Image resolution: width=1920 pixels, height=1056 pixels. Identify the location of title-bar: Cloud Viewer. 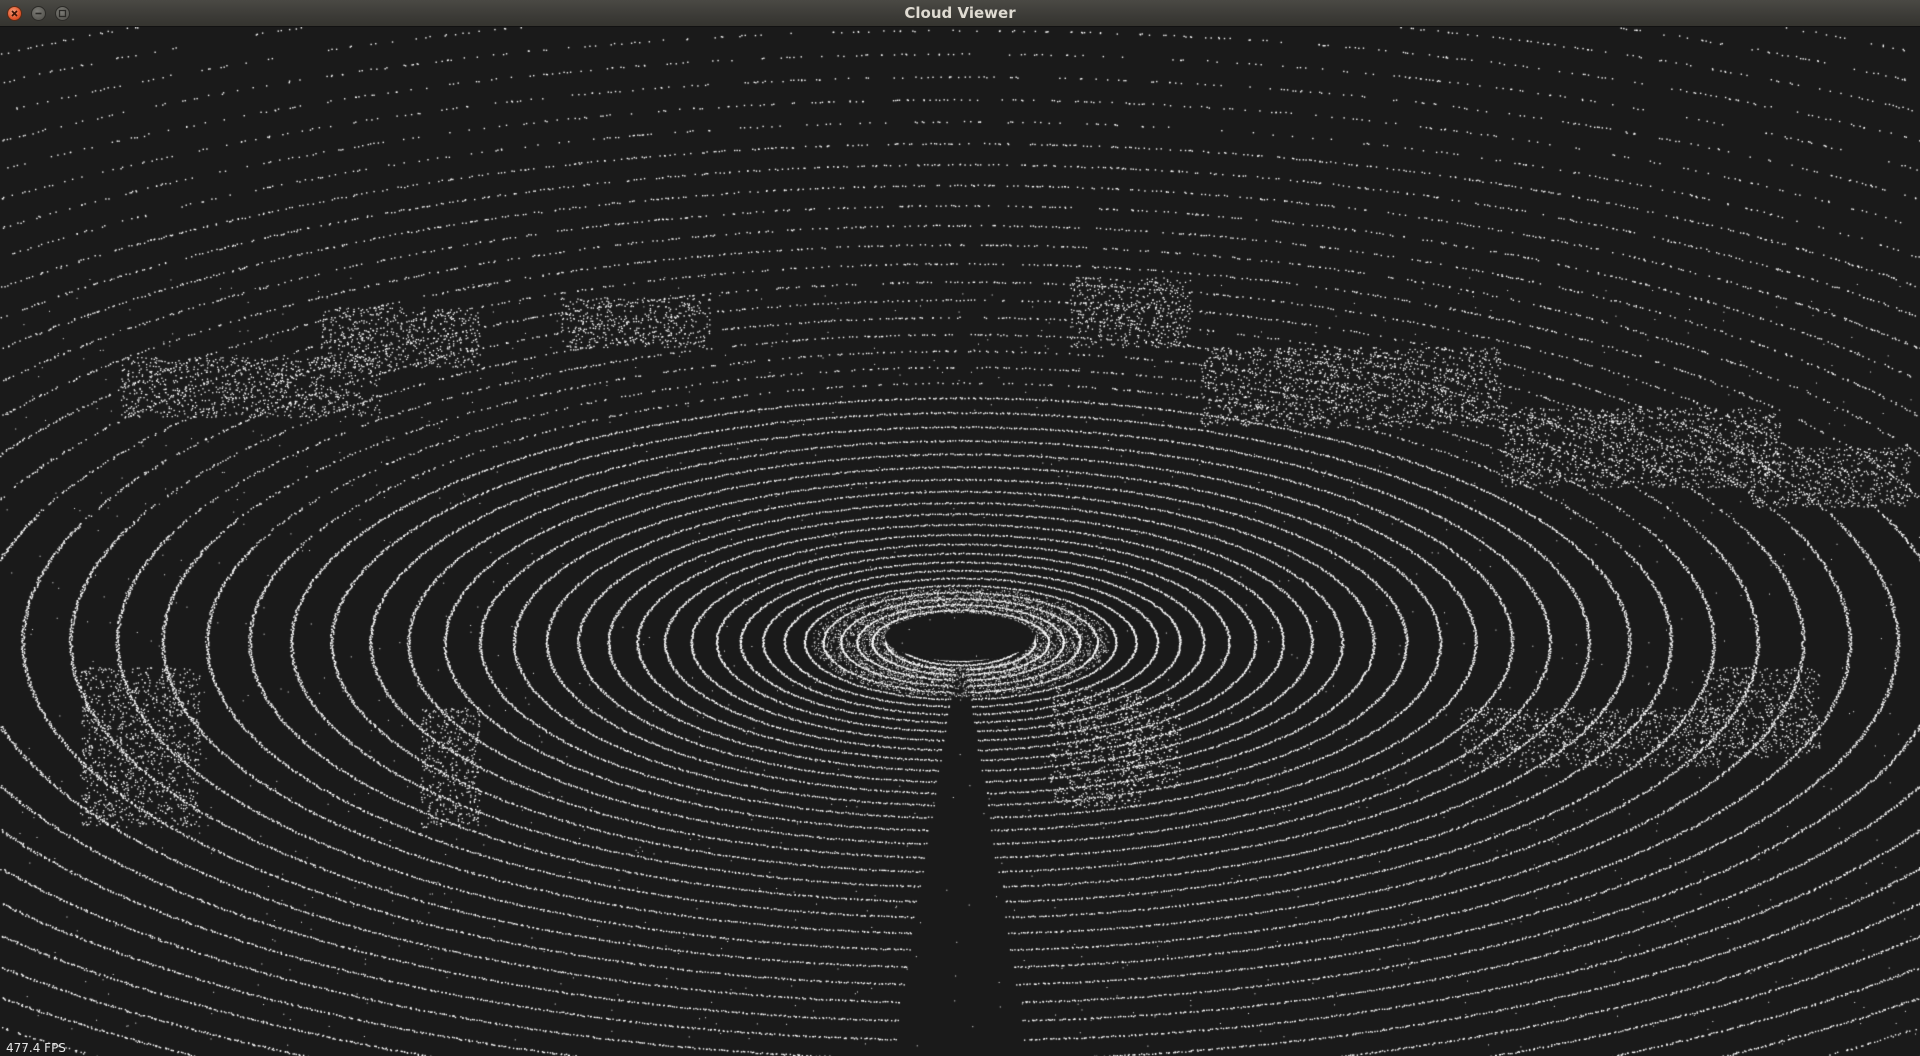
(960, 13).